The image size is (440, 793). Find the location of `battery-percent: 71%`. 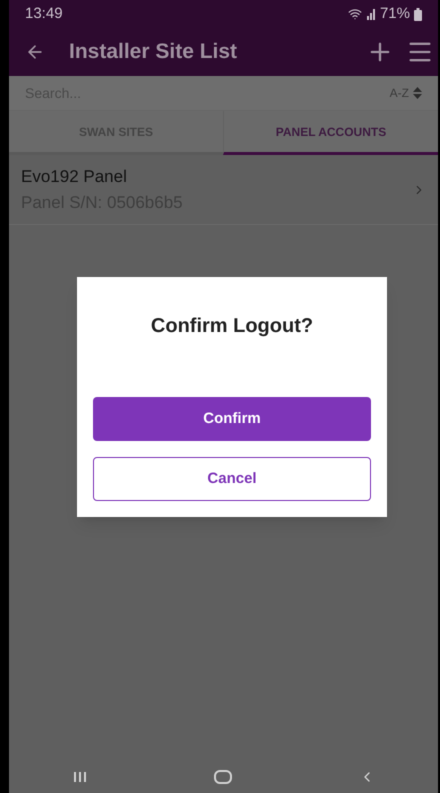

battery-percent: 71% is located at coordinates (395, 14).